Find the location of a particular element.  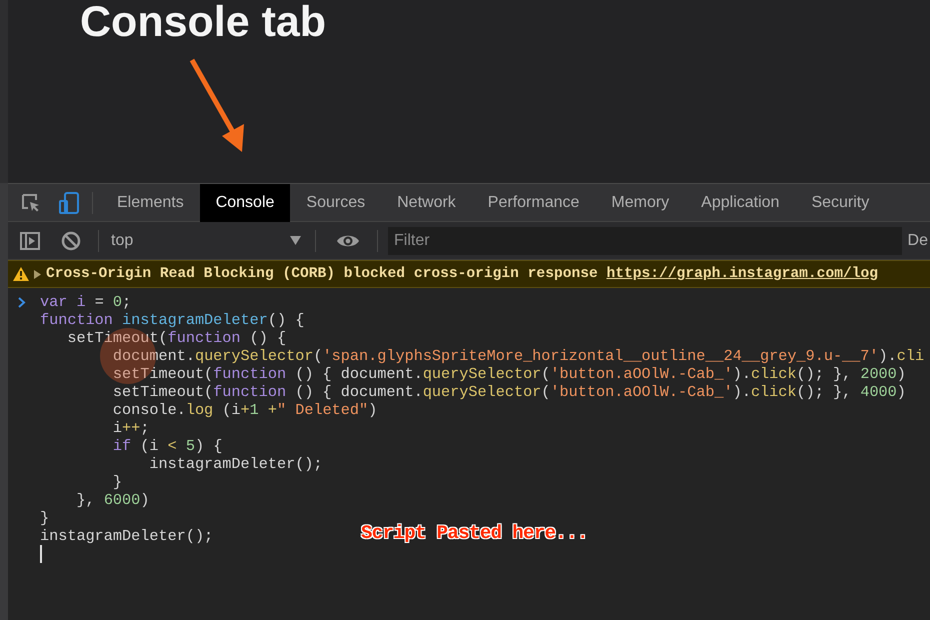

text-caret is located at coordinates (41, 554).